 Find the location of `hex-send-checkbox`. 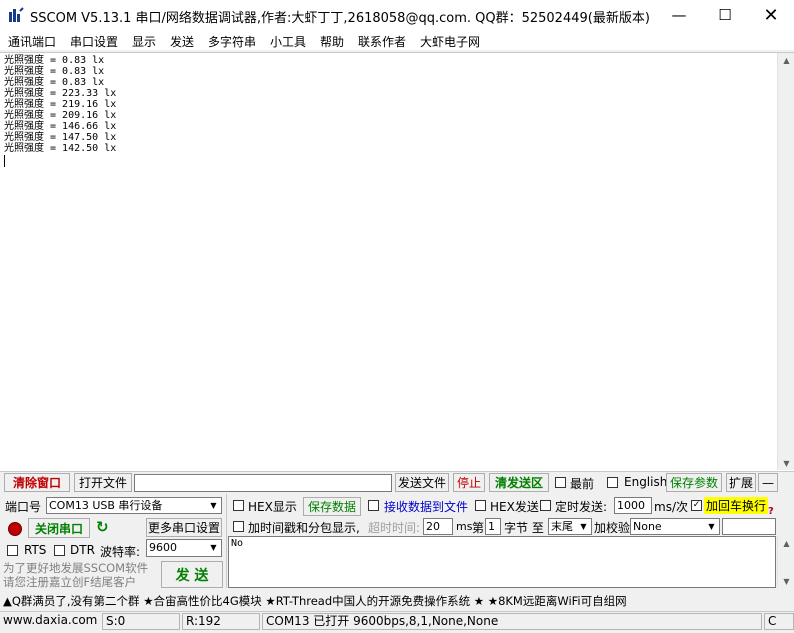

hex-send-checkbox is located at coordinates (480, 505).